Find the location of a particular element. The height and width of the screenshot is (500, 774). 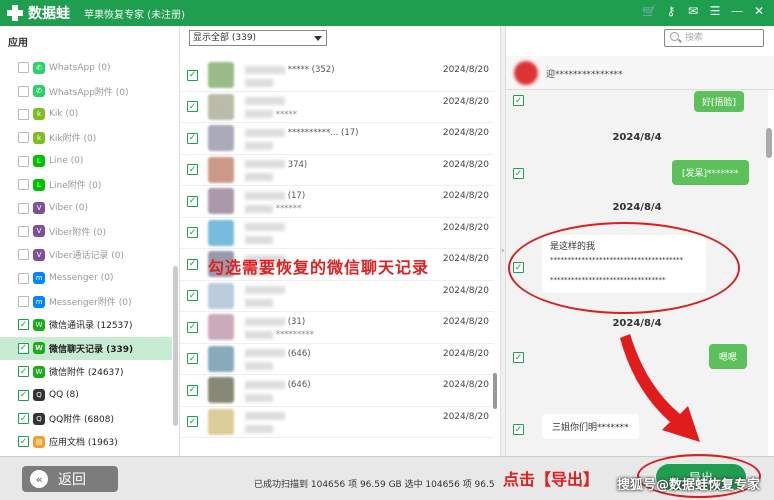

sidebar-item: ✓ W 微信聊天记录 (339) is located at coordinates (86, 348).